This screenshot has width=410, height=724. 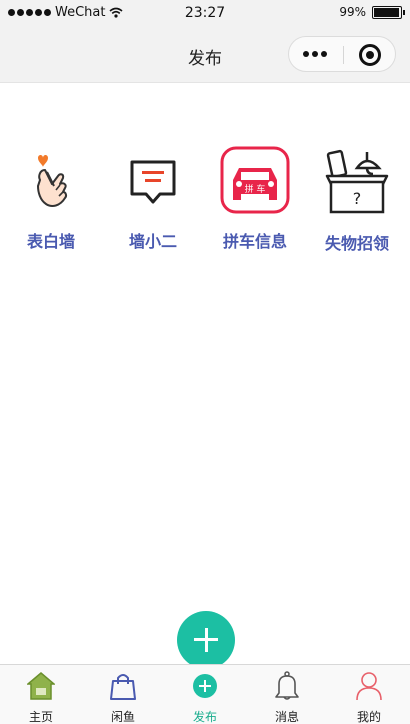 I want to click on category-wall-helper: 墙小二, so click(x=153, y=200).